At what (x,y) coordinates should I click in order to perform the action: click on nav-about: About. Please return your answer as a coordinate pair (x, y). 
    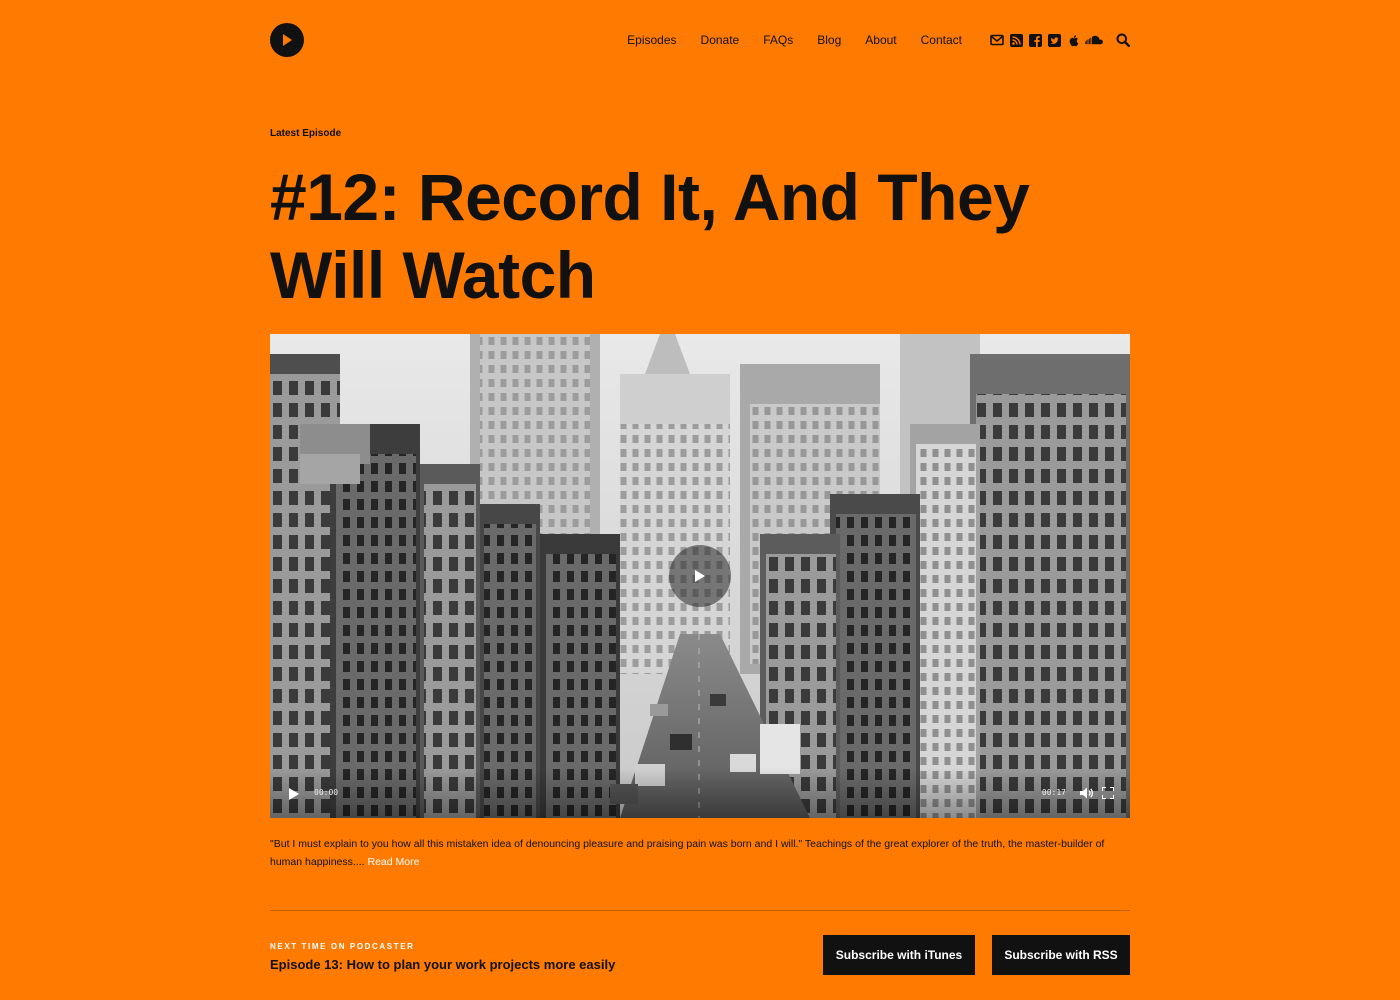
    Looking at the image, I should click on (880, 40).